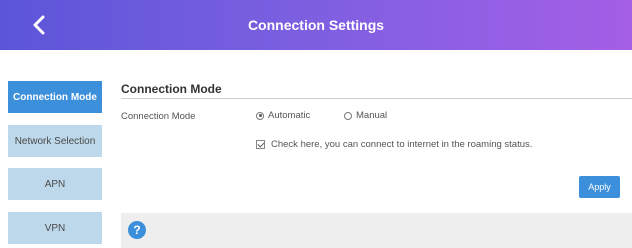 This screenshot has width=632, height=248. I want to click on help-icon: ?, so click(137, 230).